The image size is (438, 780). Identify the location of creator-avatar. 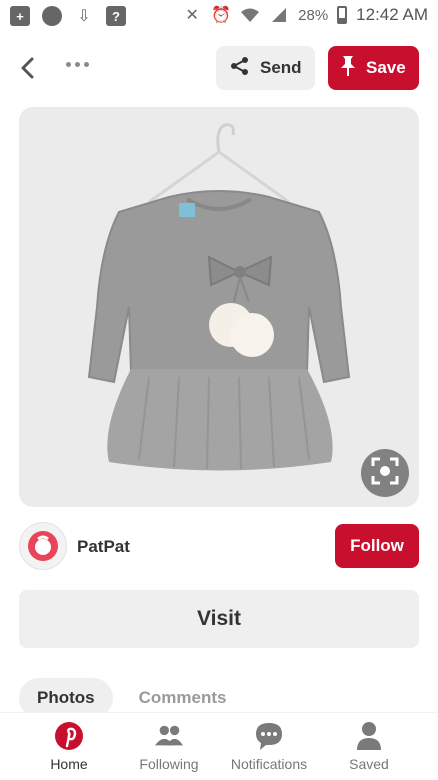
(43, 546).